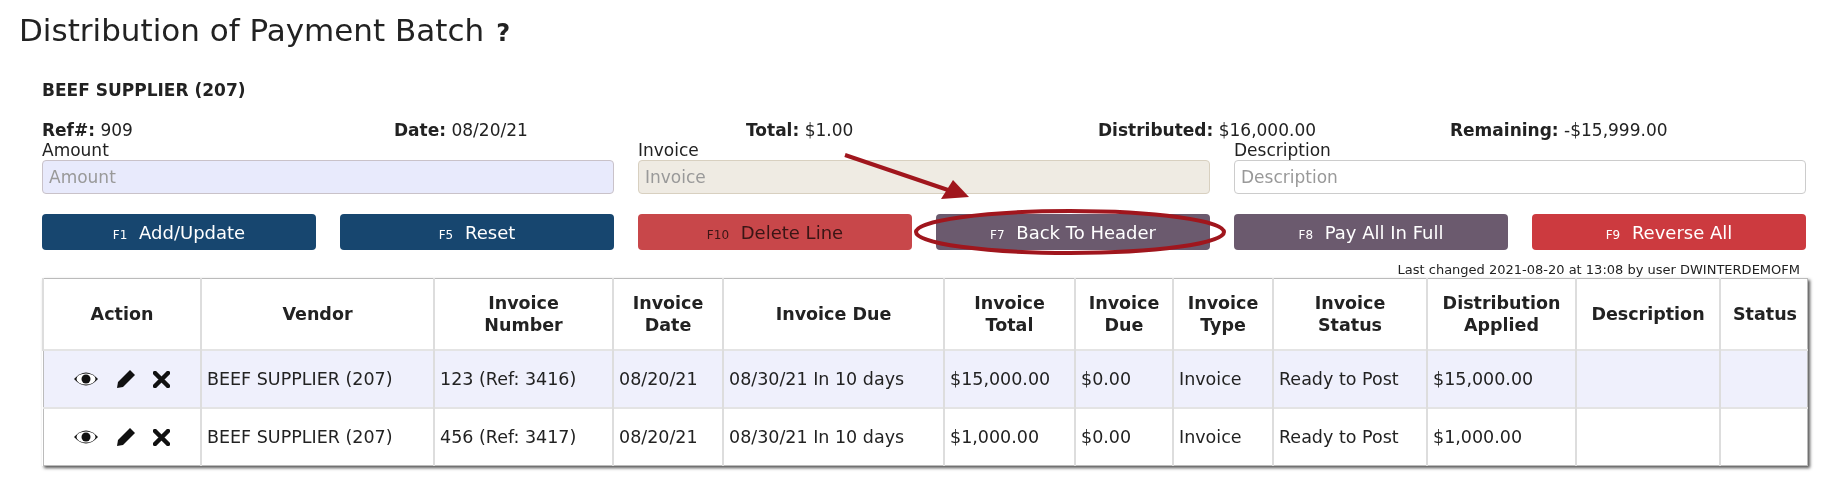  What do you see at coordinates (1371, 232) in the screenshot?
I see `action-button: F8 Pay All In Full` at bounding box center [1371, 232].